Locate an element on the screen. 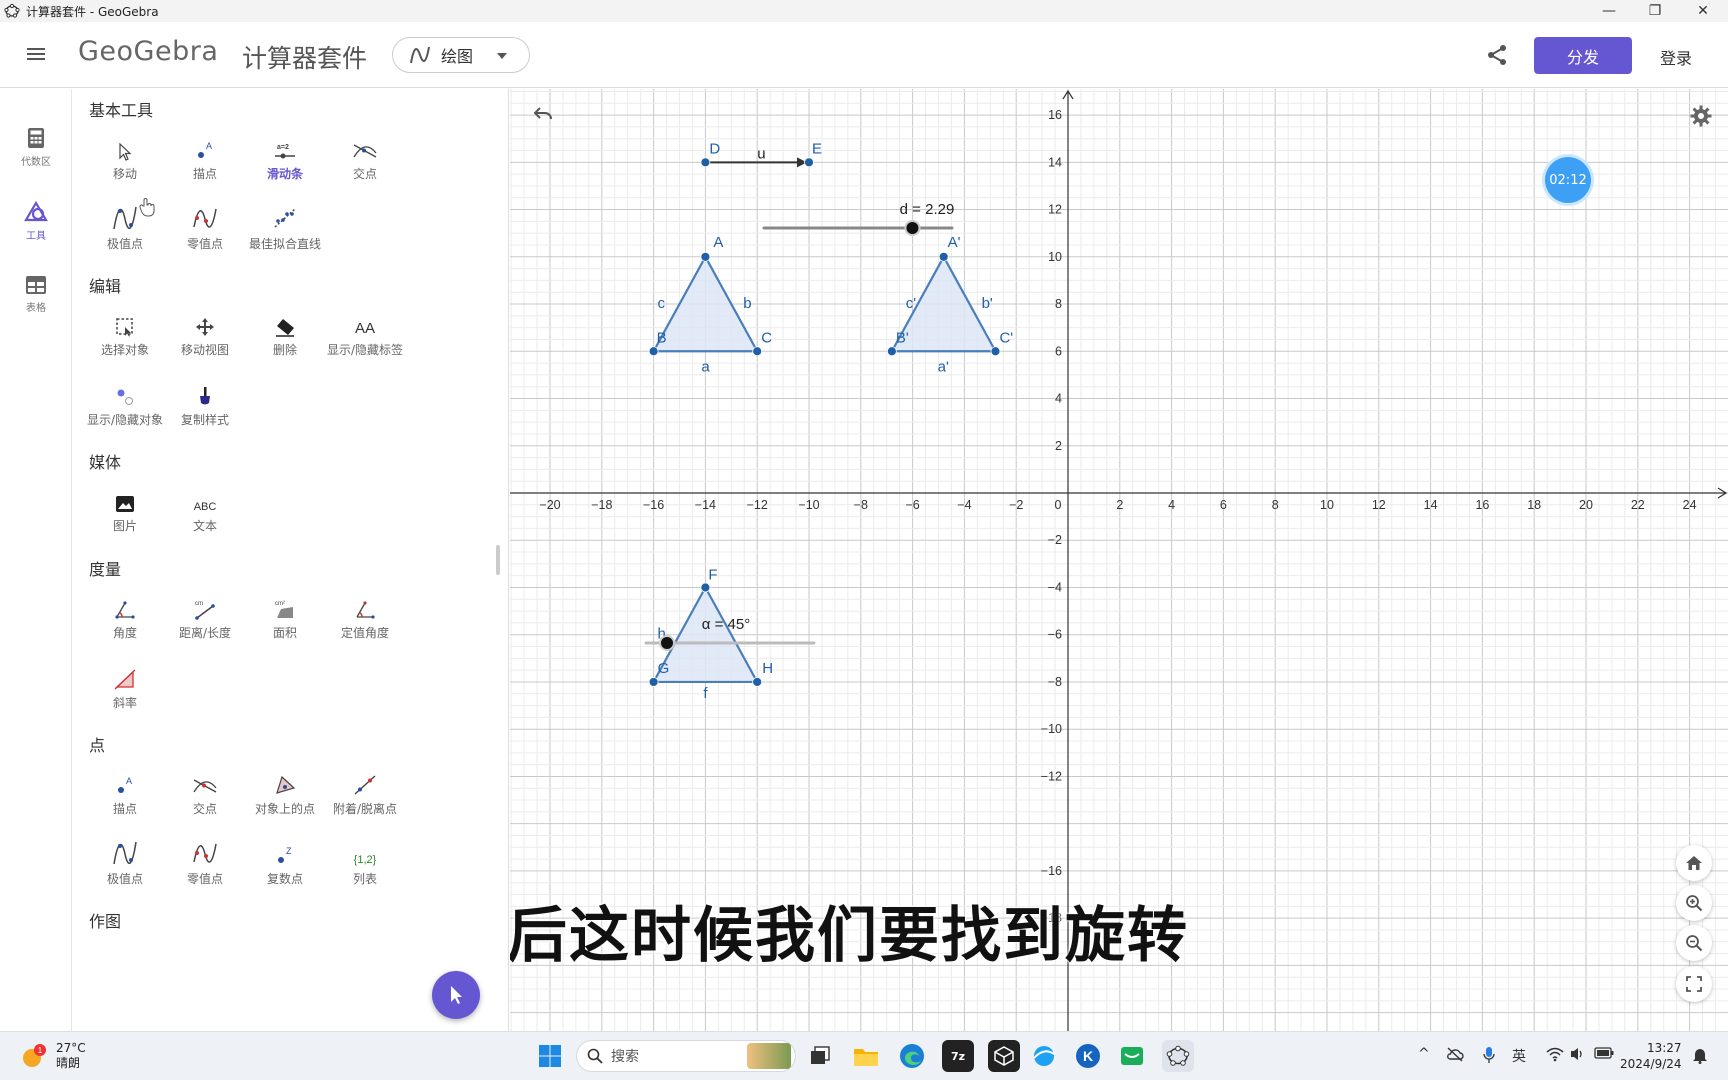 The width and height of the screenshot is (1728, 1080). tool-slider: a=2 滑动条 is located at coordinates (285, 157).